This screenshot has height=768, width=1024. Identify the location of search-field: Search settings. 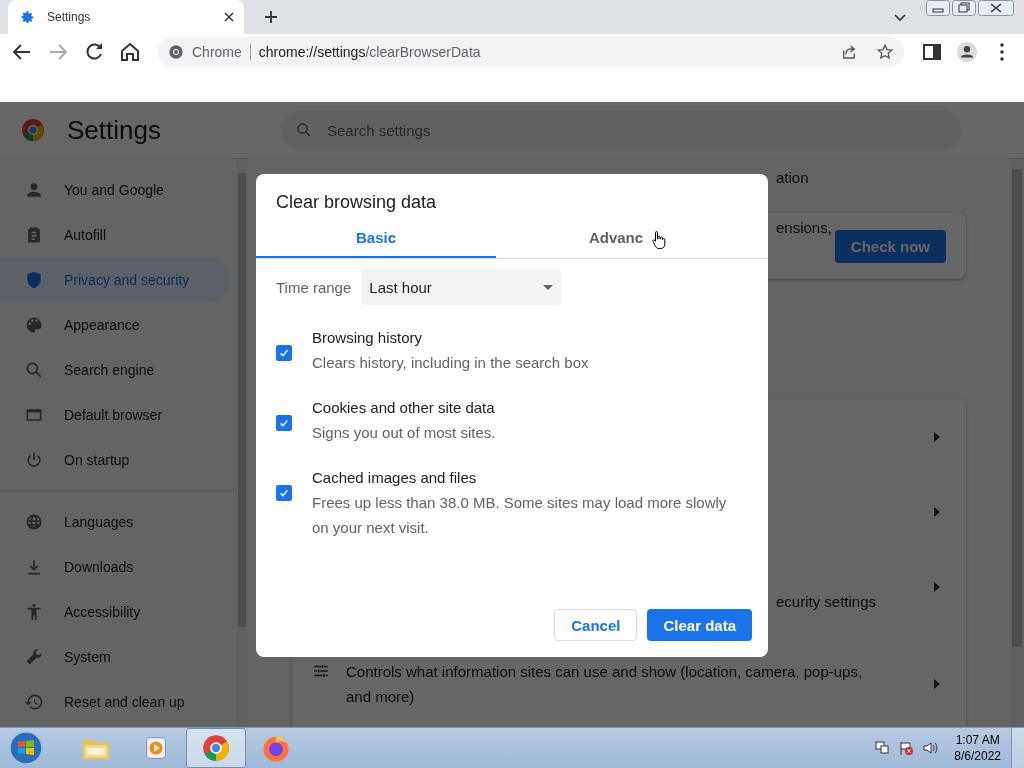
(621, 130).